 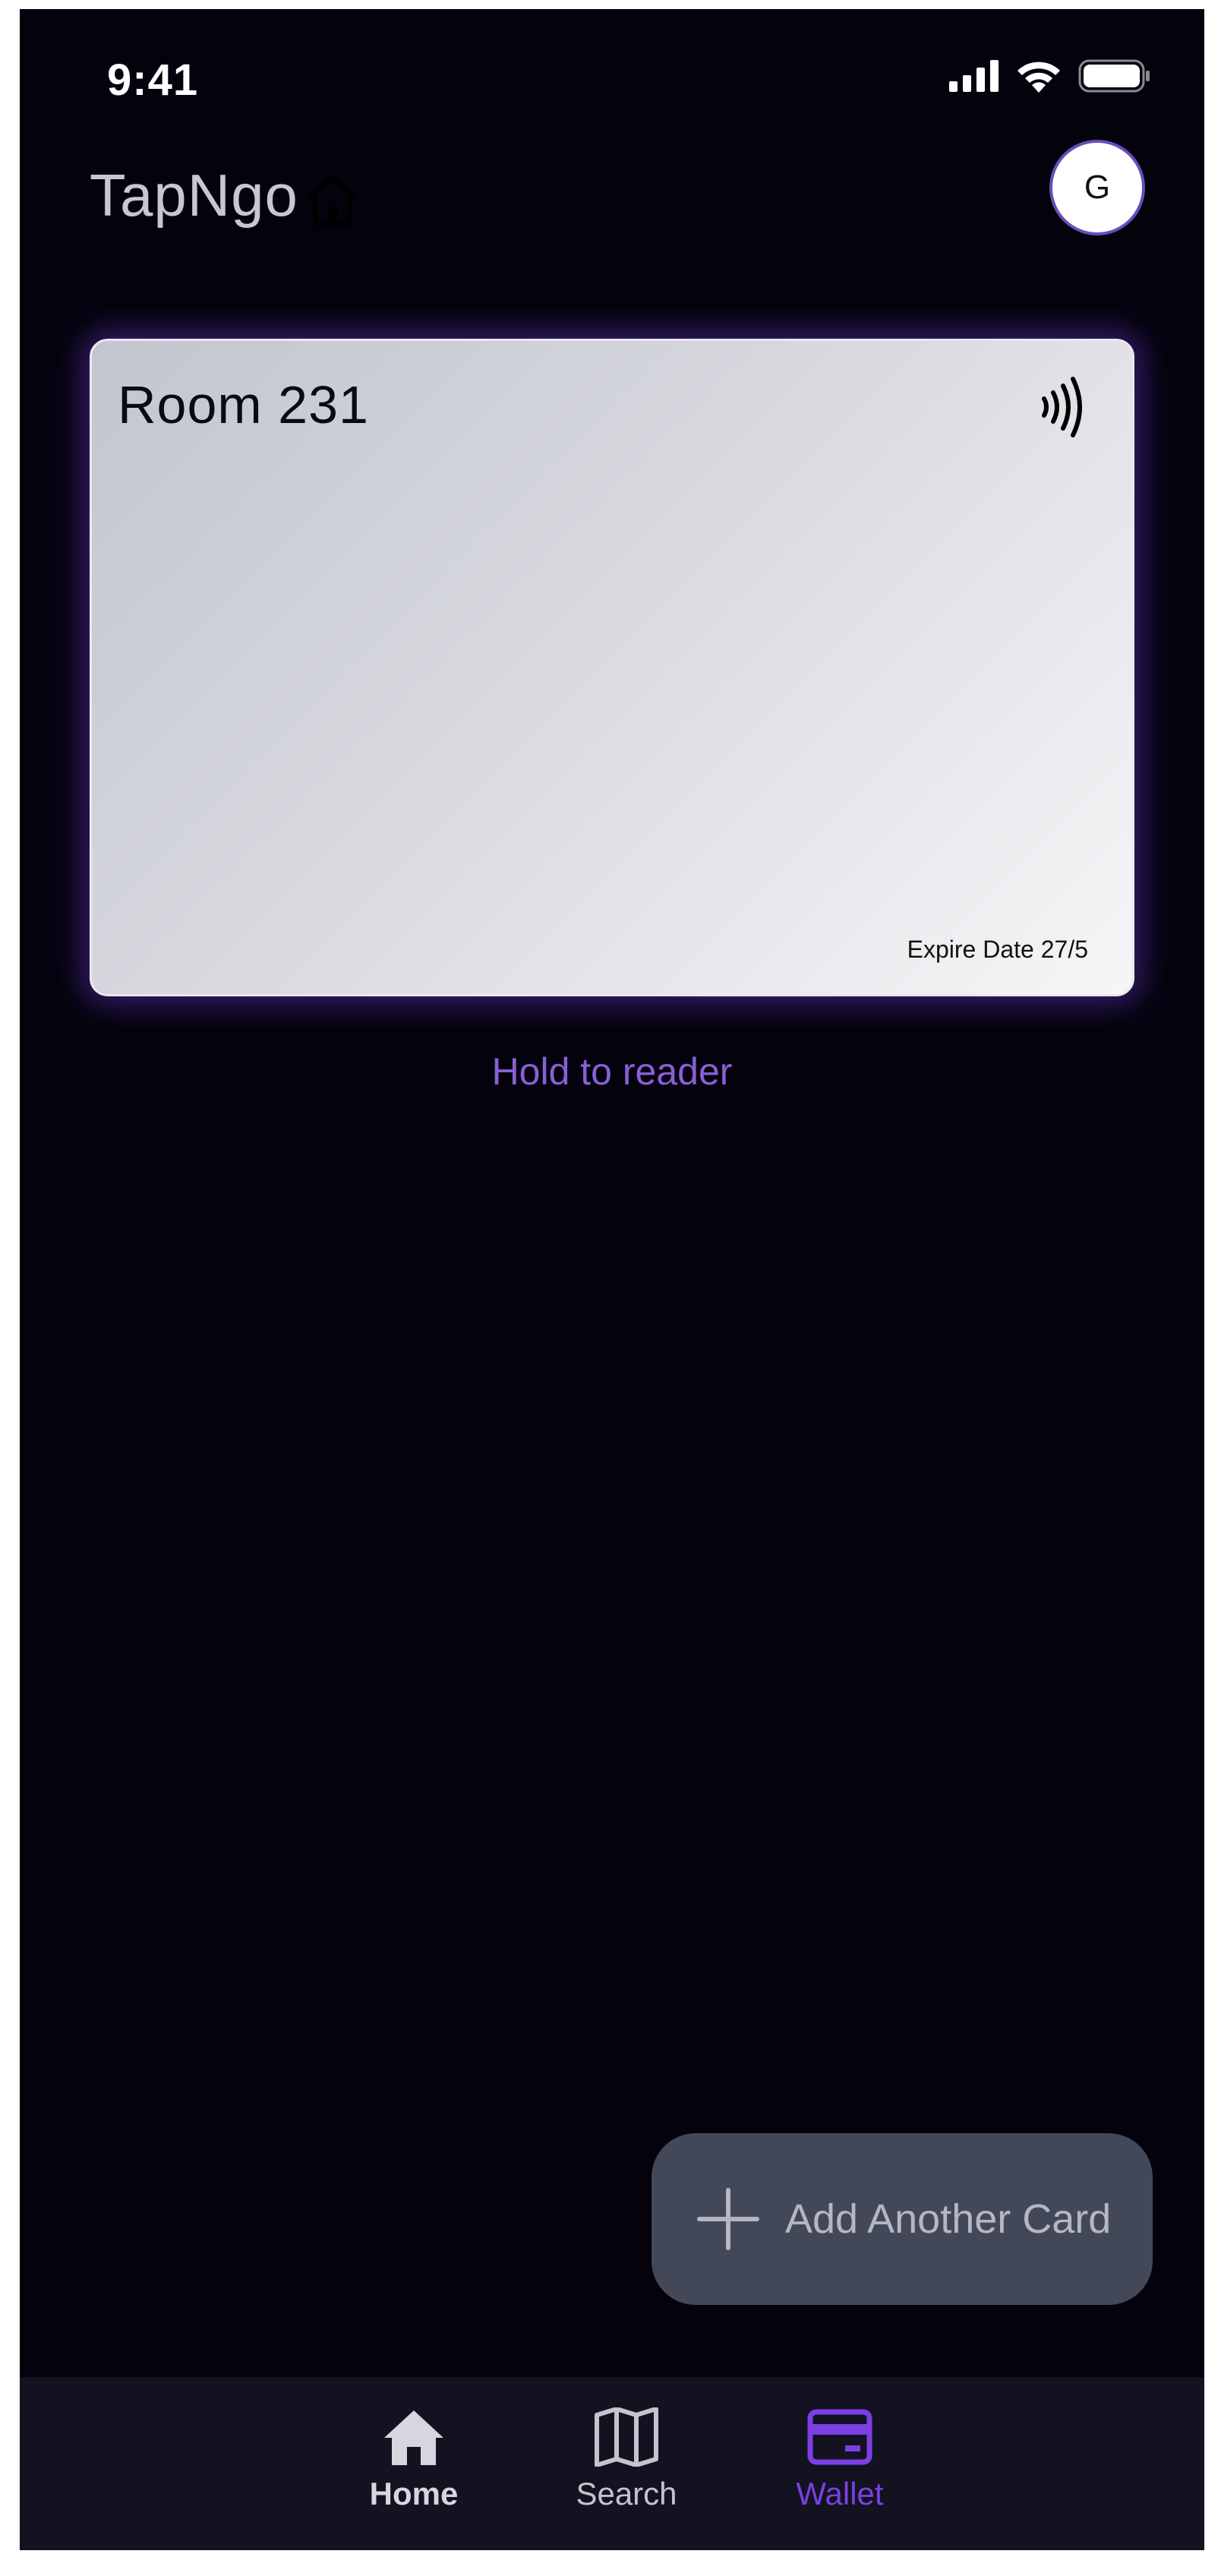 What do you see at coordinates (612, 1071) in the screenshot?
I see `hold-to-reader-hint: Hold to reader` at bounding box center [612, 1071].